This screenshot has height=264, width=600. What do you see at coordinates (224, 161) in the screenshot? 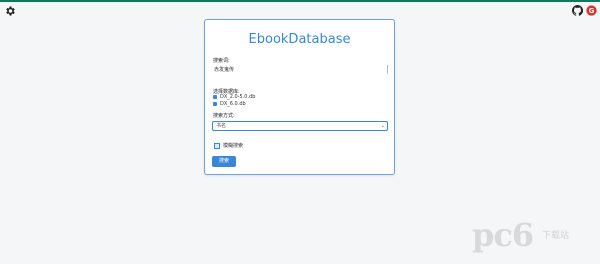
I see `search-button: 搜索` at bounding box center [224, 161].